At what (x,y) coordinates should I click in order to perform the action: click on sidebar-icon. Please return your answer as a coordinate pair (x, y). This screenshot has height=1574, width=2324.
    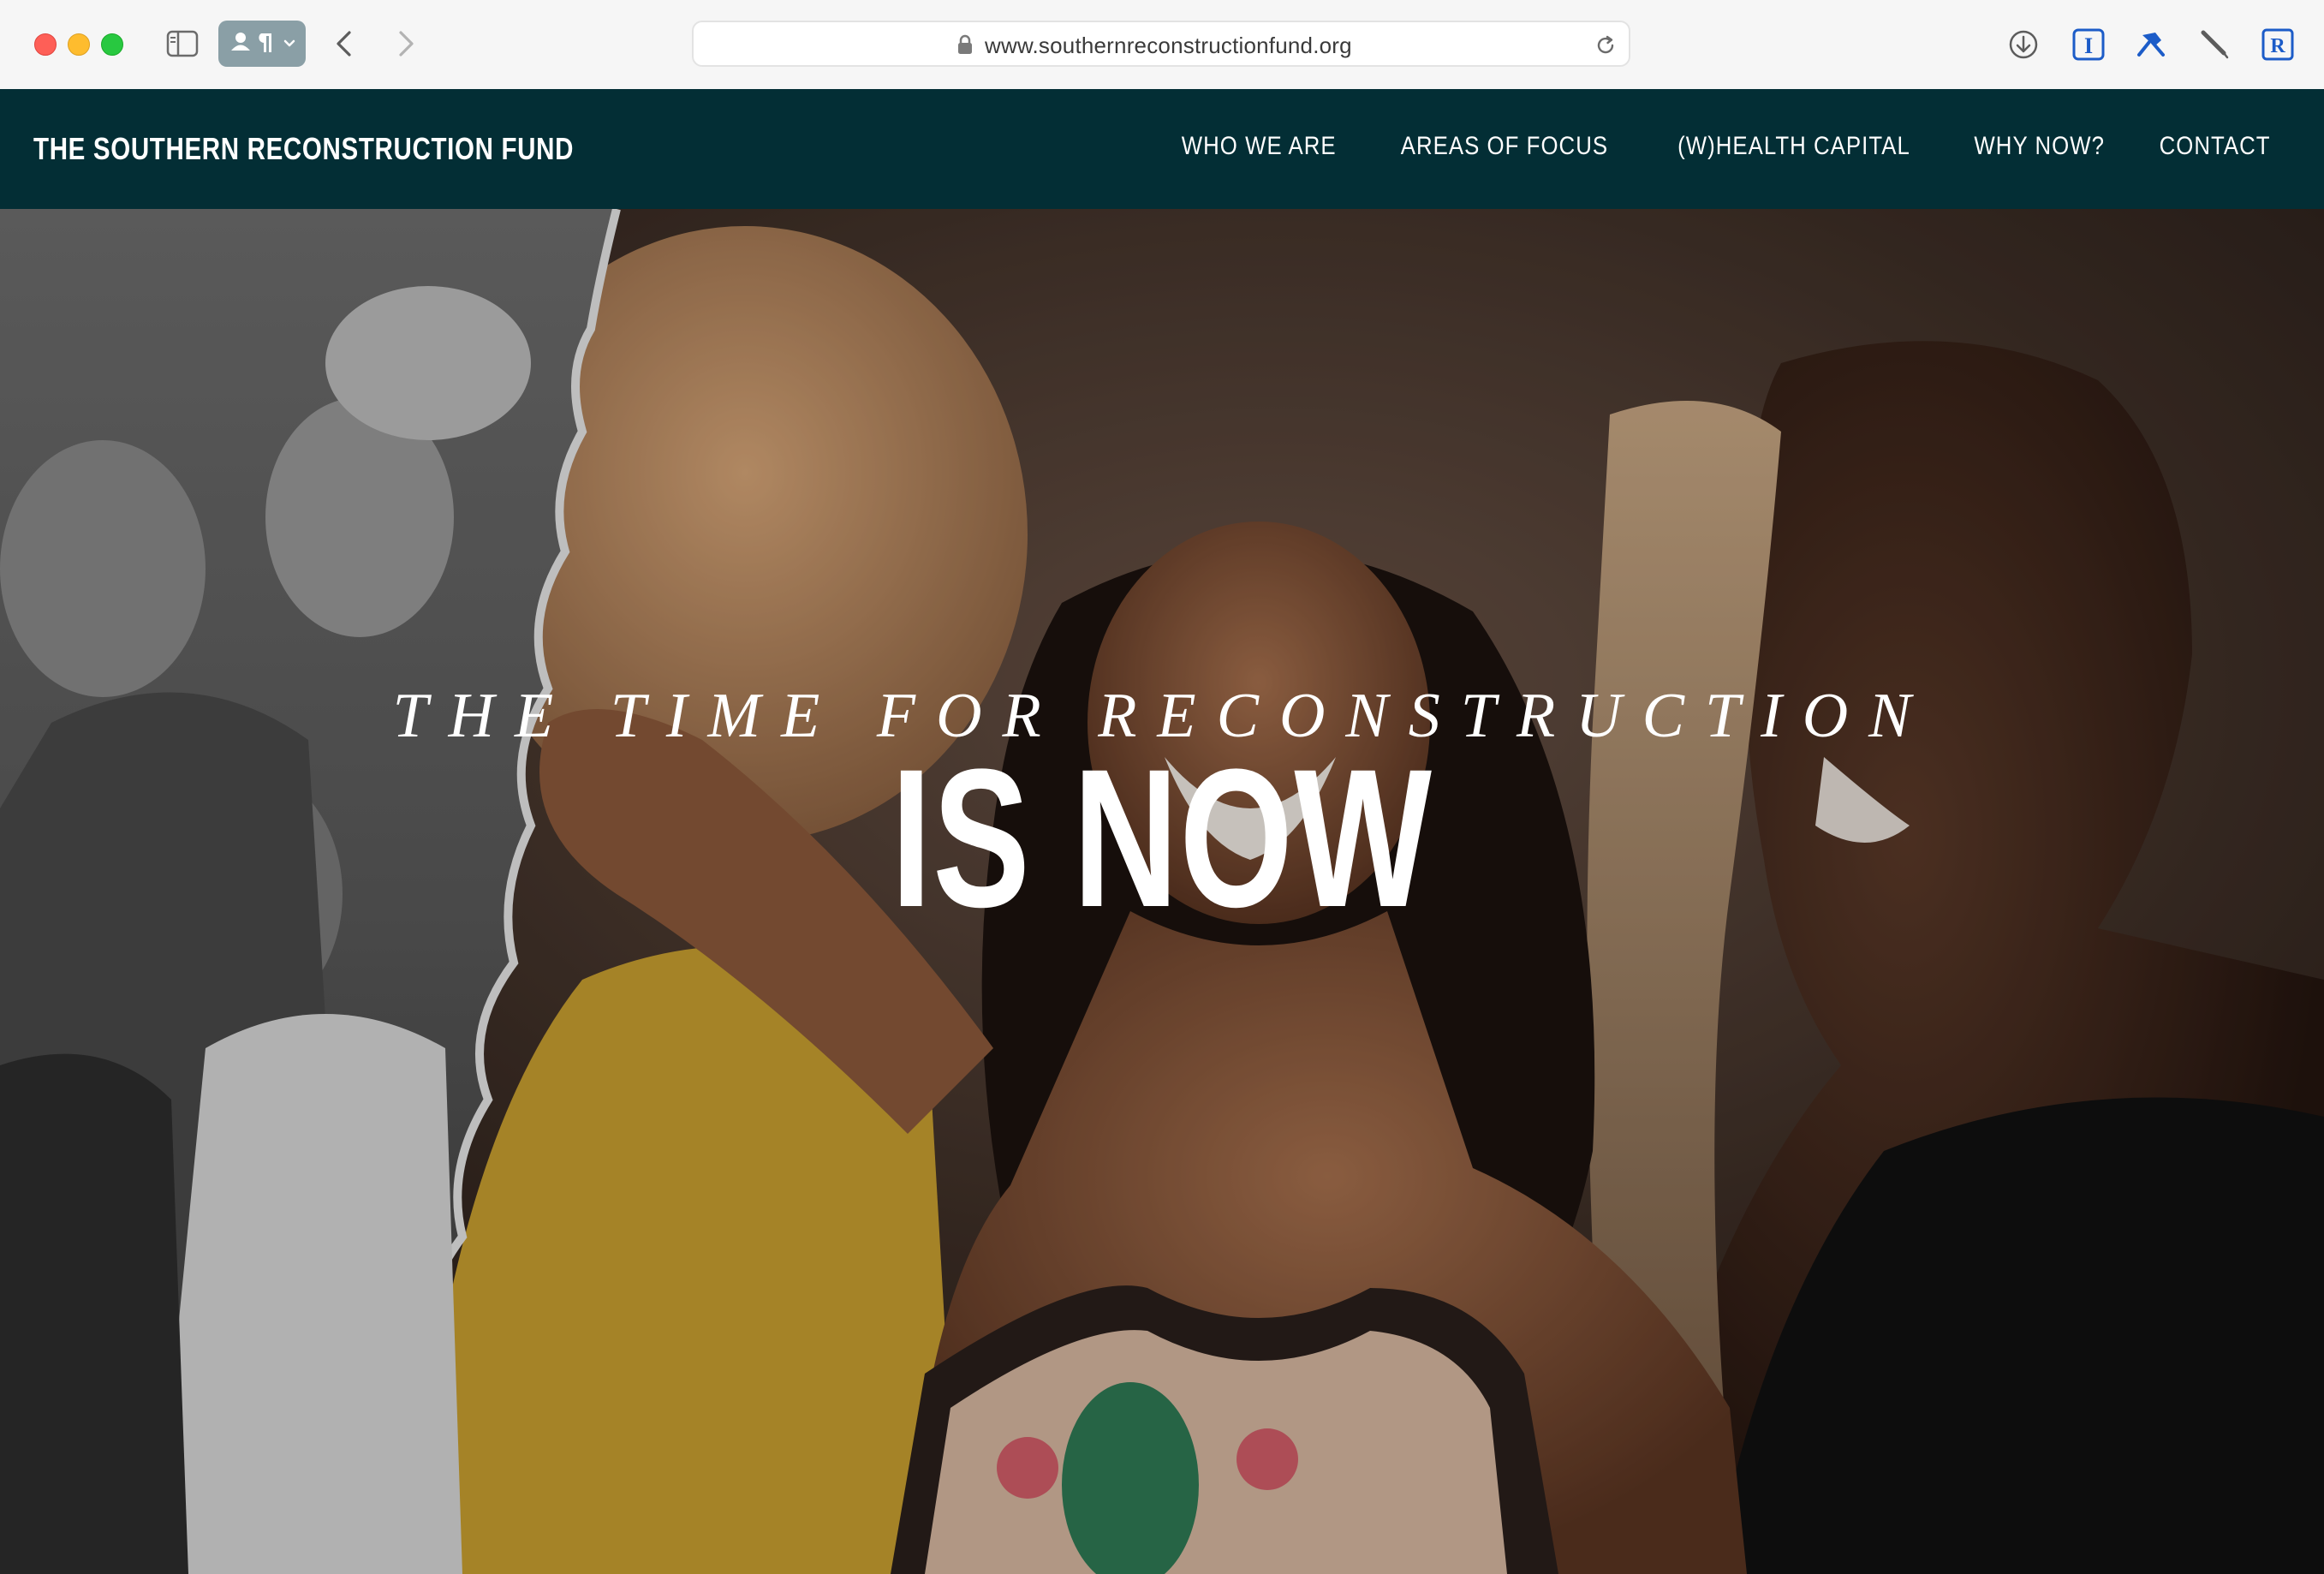
    Looking at the image, I should click on (182, 43).